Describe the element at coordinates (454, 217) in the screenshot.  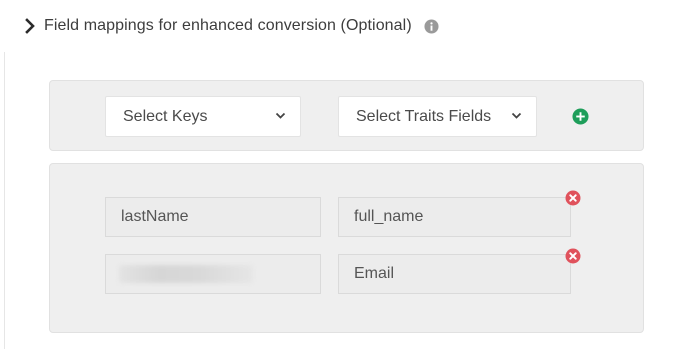
I see `mapping-value-field: full_name` at that location.